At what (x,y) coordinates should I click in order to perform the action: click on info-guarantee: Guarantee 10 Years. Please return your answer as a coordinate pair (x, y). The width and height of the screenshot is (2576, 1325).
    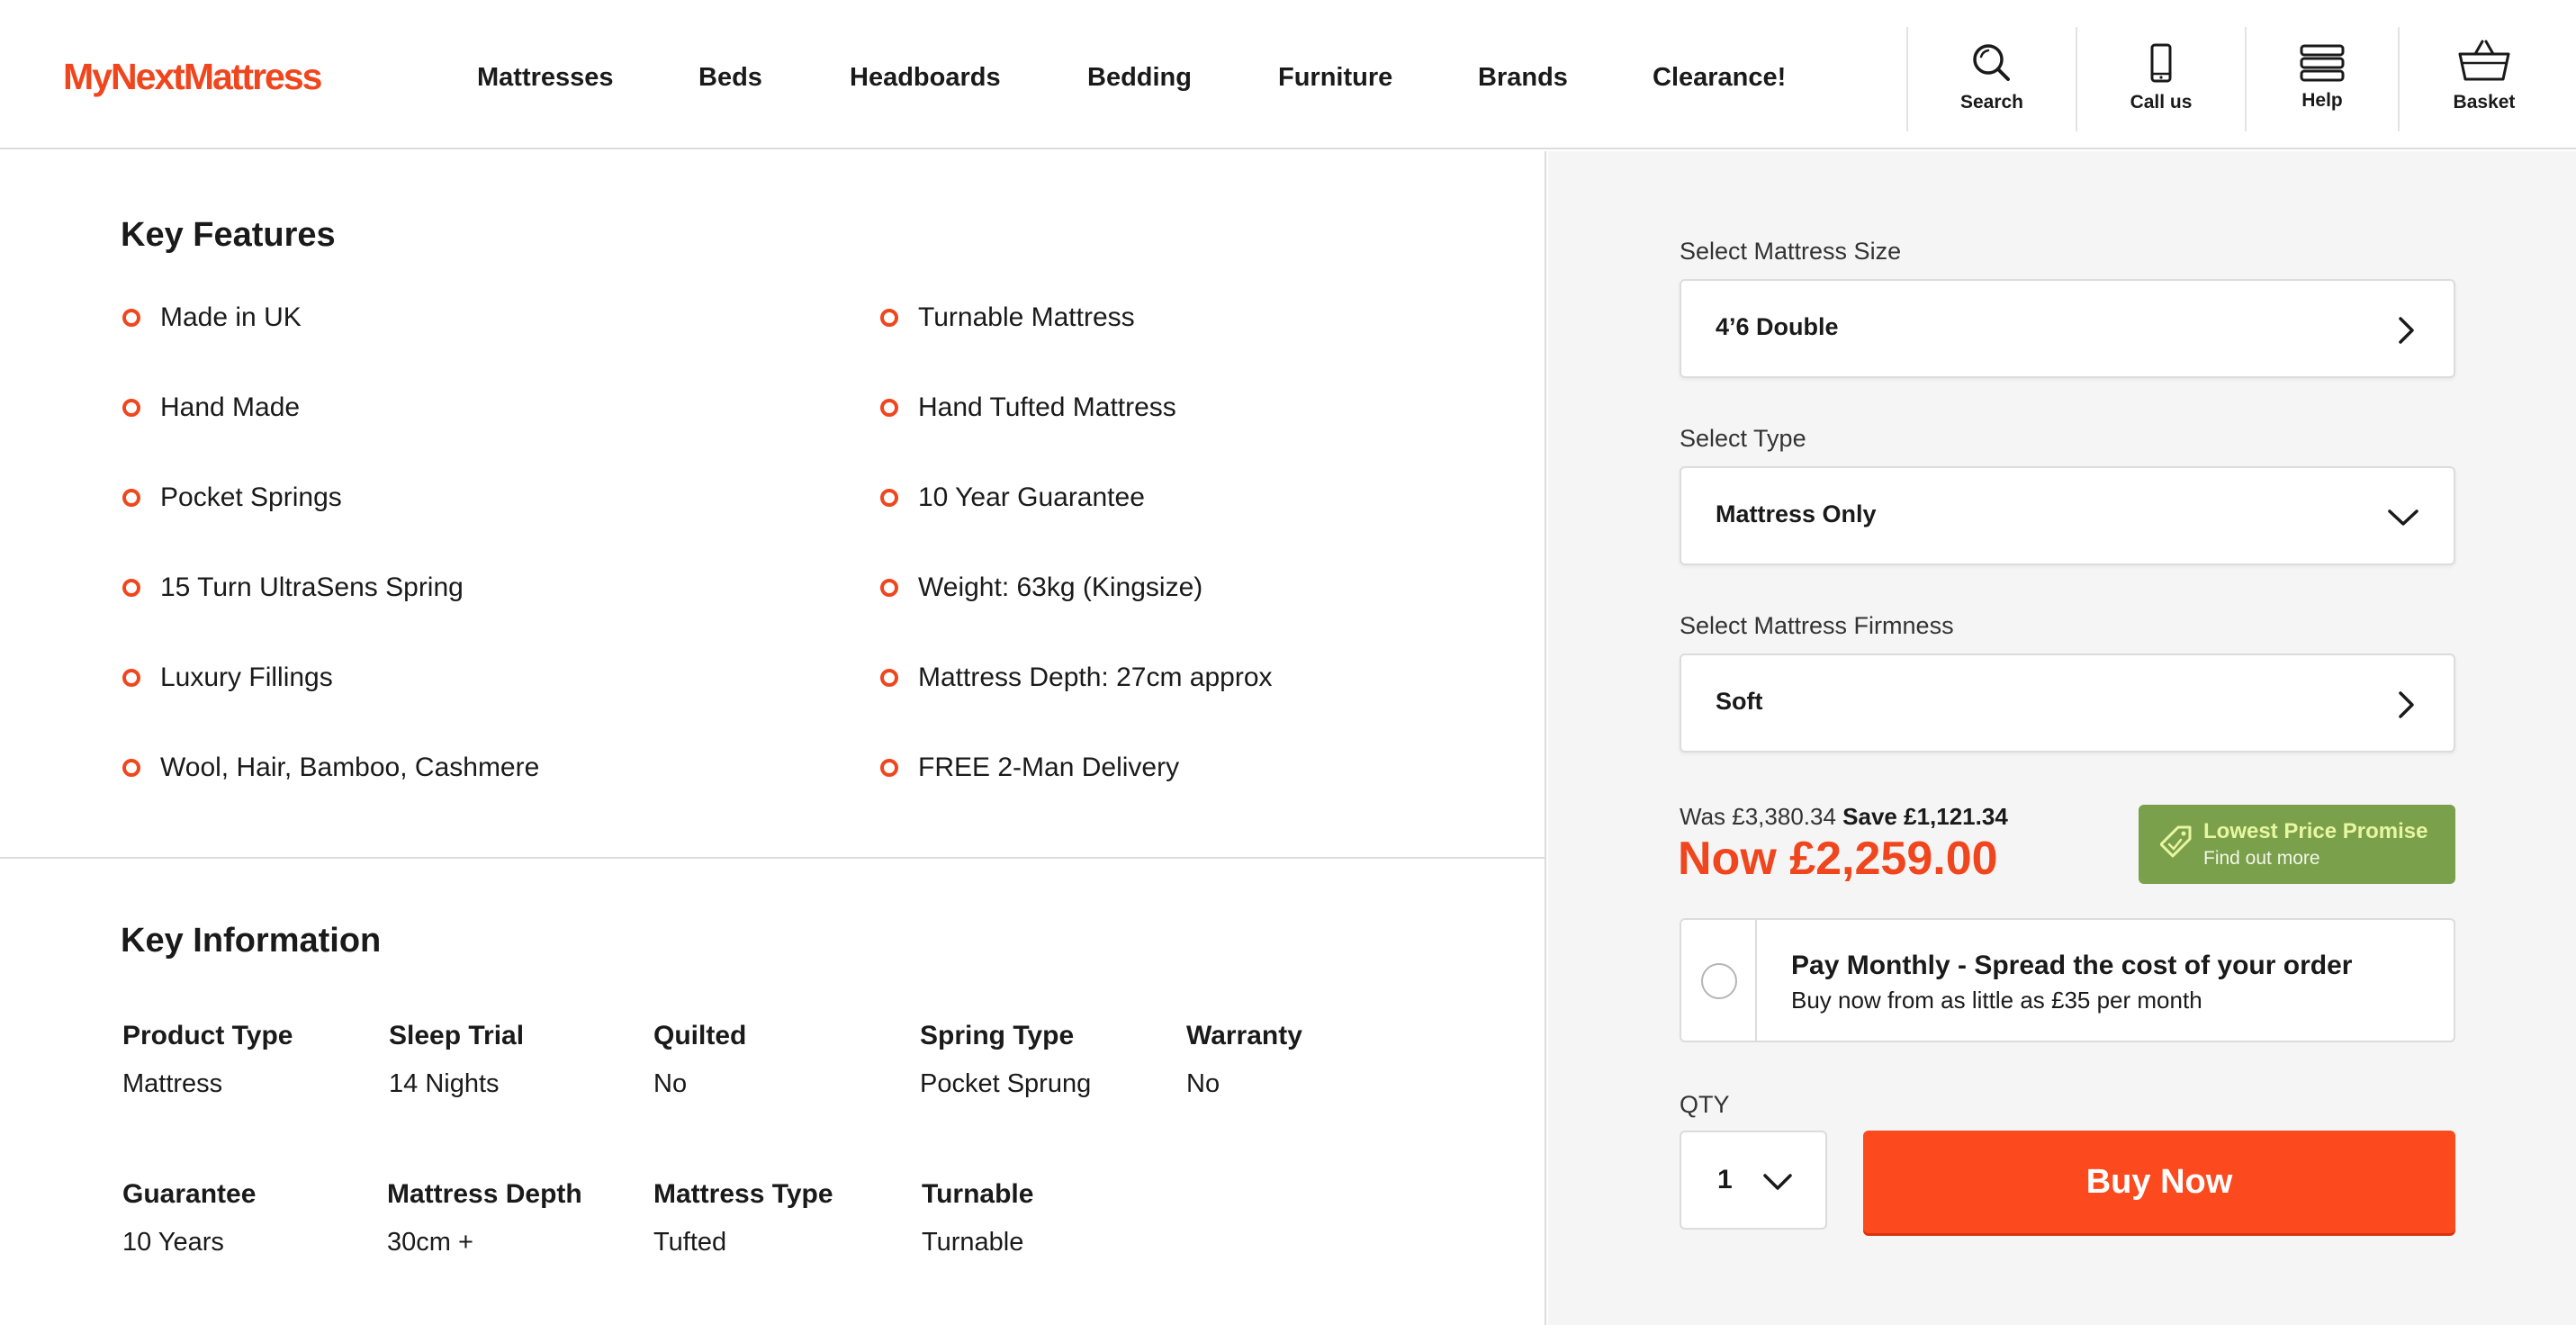
    Looking at the image, I should click on (189, 1218).